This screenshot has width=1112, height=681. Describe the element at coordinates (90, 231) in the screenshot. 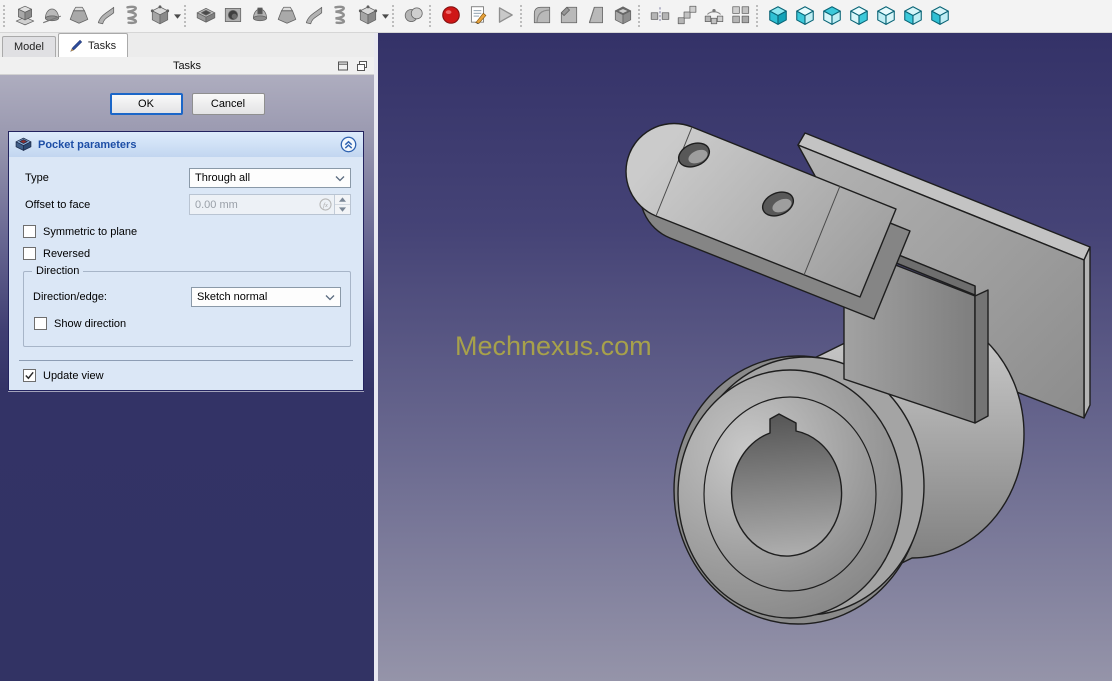

I see `symmetric-label: Symmetric to plane` at that location.